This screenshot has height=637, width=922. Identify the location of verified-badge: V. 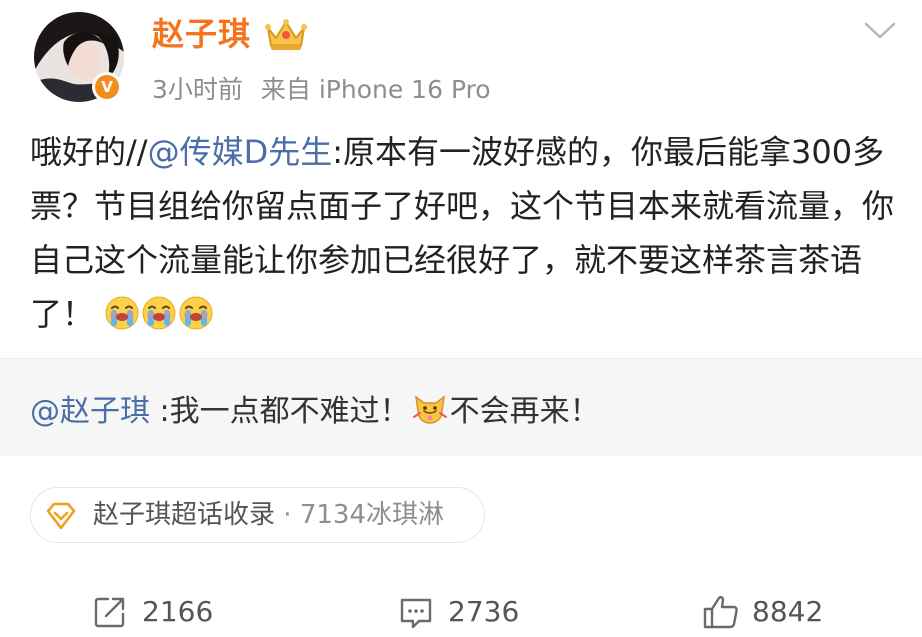
(107, 87).